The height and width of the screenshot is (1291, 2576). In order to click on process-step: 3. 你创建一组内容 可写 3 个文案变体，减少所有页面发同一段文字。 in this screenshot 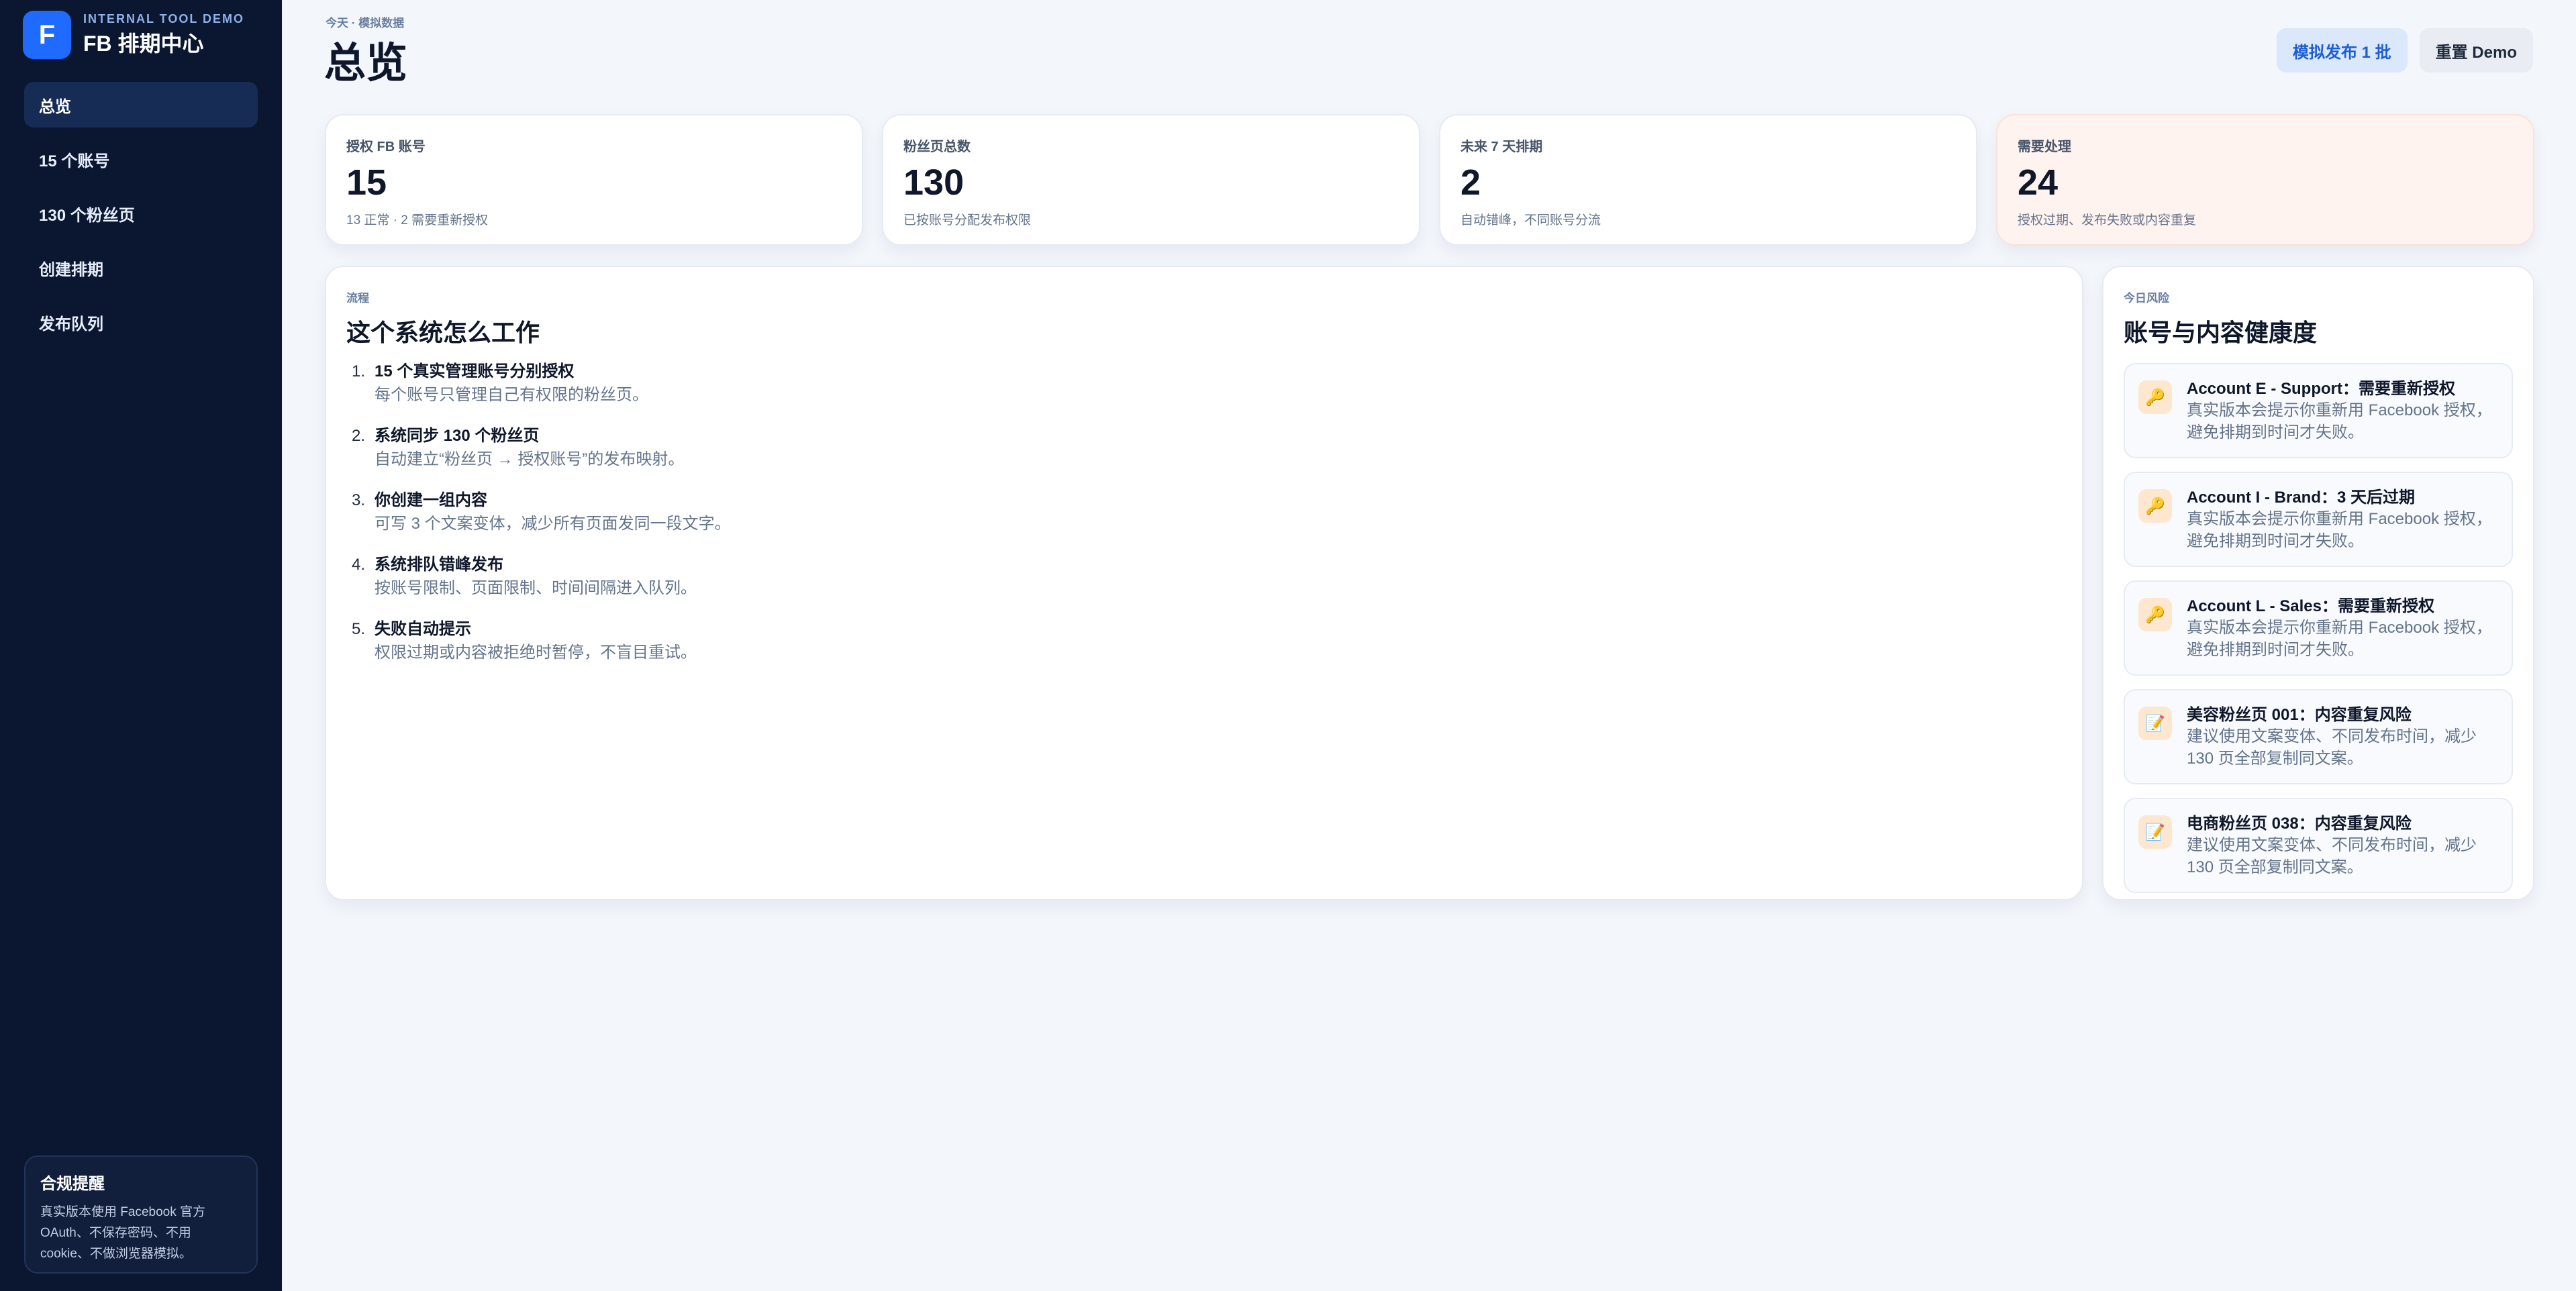, I will do `click(1204, 512)`.